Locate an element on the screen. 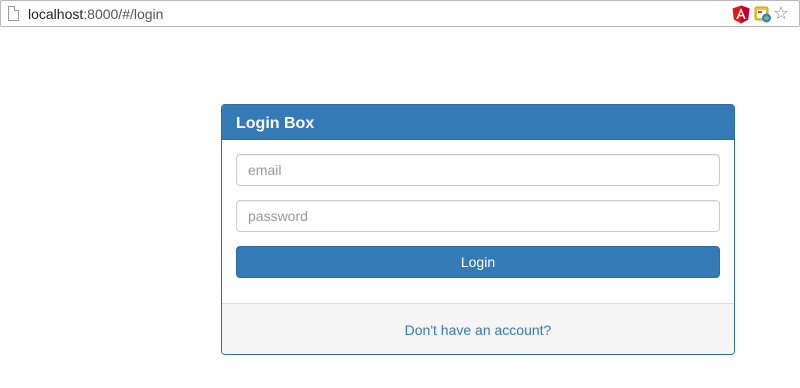  signup-link: Don't have an account? is located at coordinates (478, 330).